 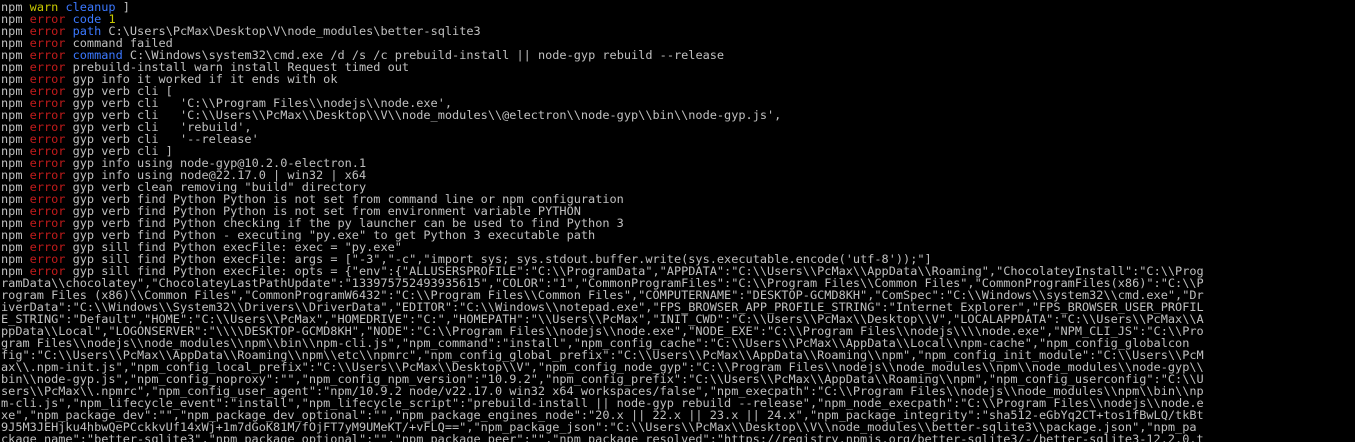 What do you see at coordinates (122, 7) in the screenshot?
I see `log-text: ]` at bounding box center [122, 7].